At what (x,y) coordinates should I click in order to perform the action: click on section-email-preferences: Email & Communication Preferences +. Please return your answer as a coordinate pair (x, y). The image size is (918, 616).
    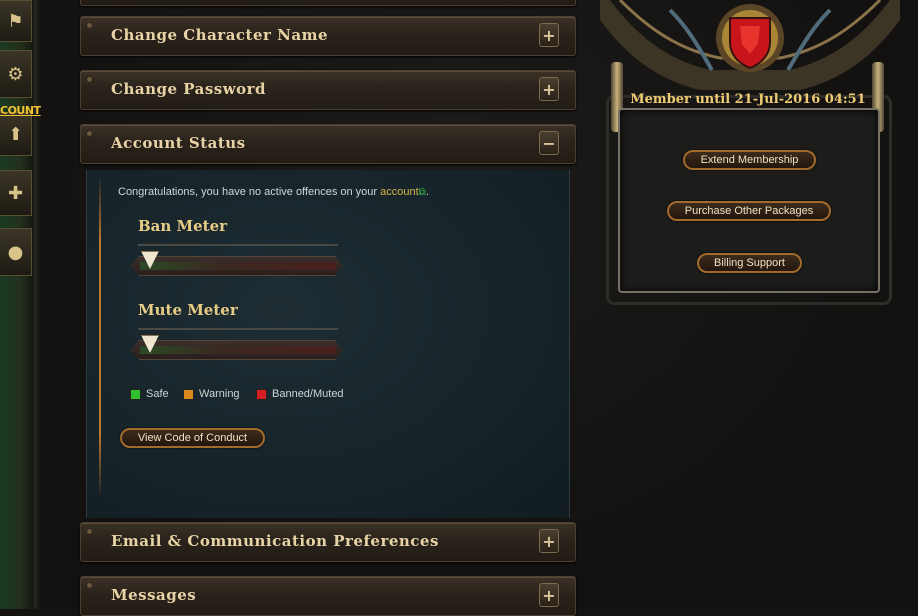
    Looking at the image, I should click on (328, 542).